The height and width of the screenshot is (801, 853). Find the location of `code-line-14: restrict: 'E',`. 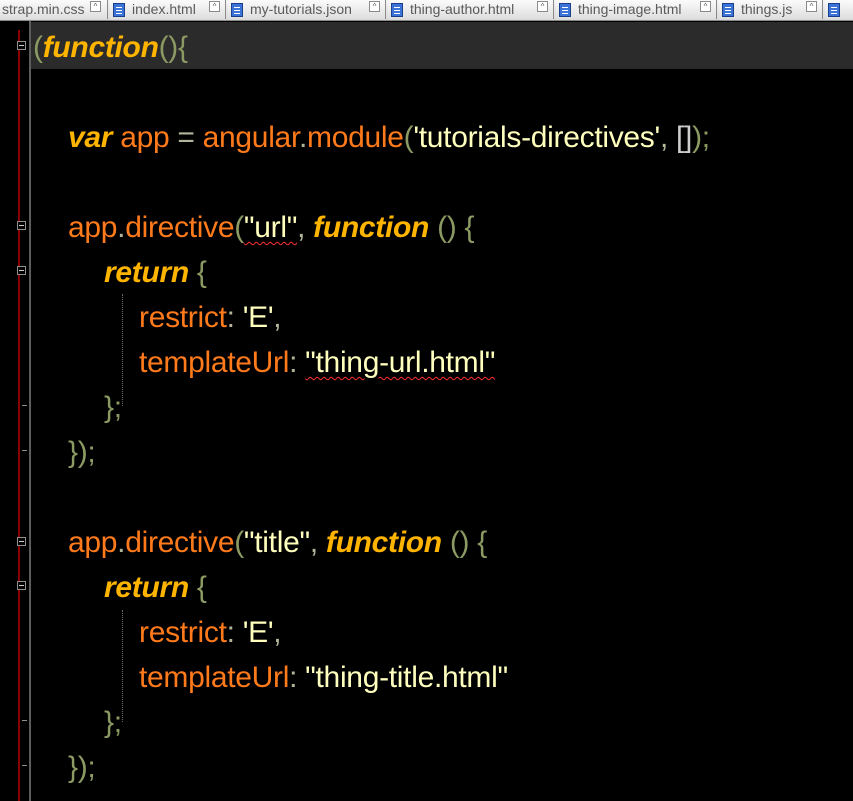

code-line-14: restrict: 'E', is located at coordinates (210, 632).